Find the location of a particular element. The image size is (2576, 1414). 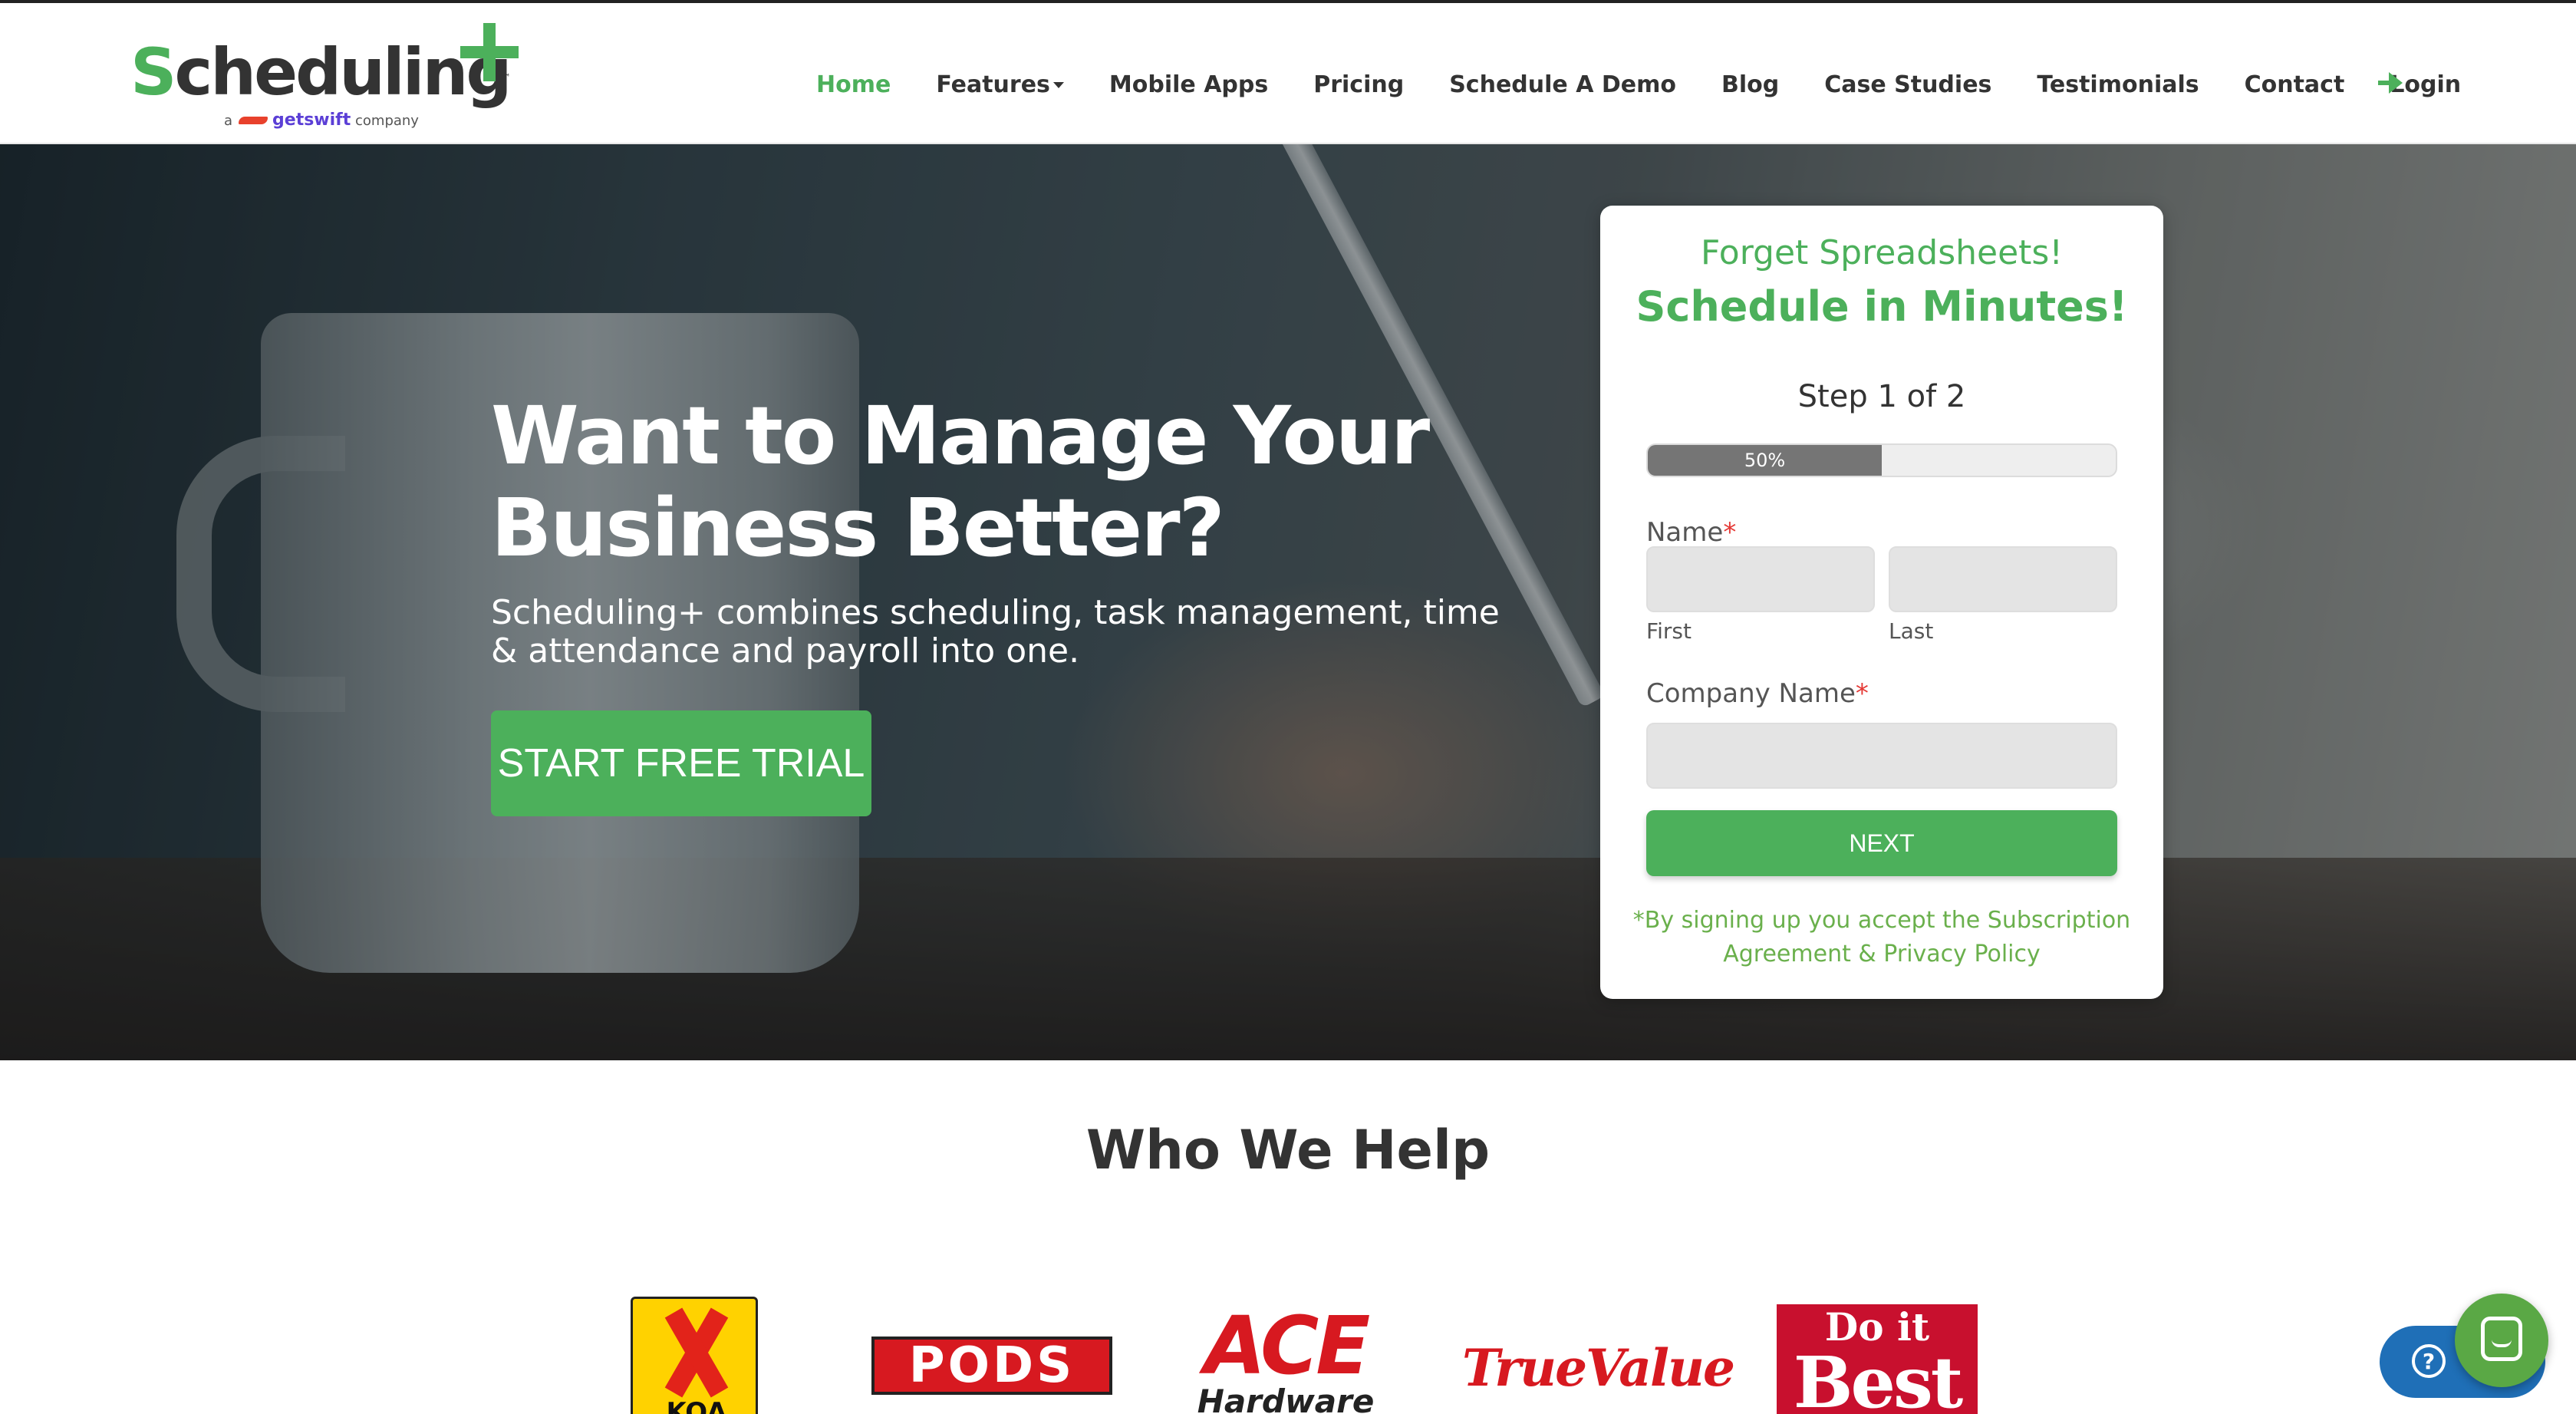

logo-tm: ™ is located at coordinates (506, 77).